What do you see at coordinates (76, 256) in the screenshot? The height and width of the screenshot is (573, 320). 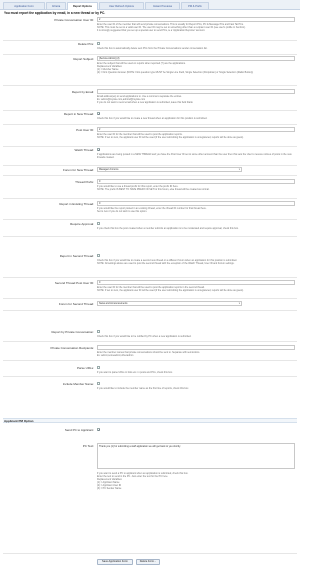 I see `report-second-thread-label: Report in Second Thread:` at bounding box center [76, 256].